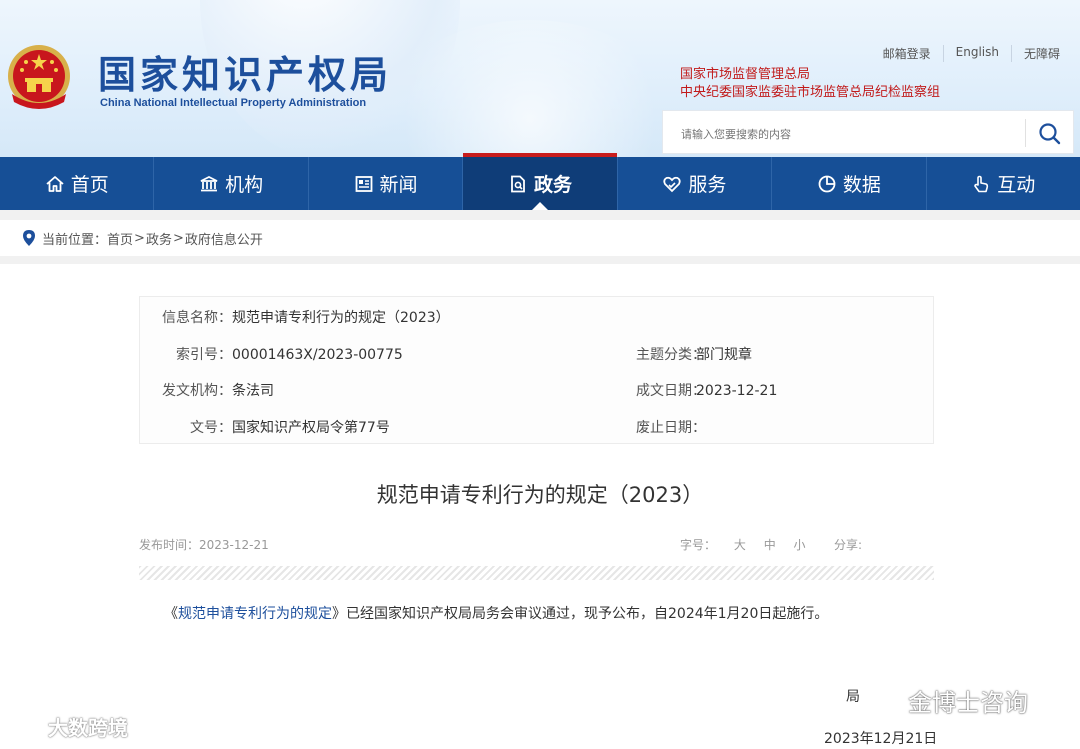 This screenshot has width=1080, height=749. I want to click on info-row-name: 信息名称：规范申请专利行为的规定（2023）, so click(295, 317).